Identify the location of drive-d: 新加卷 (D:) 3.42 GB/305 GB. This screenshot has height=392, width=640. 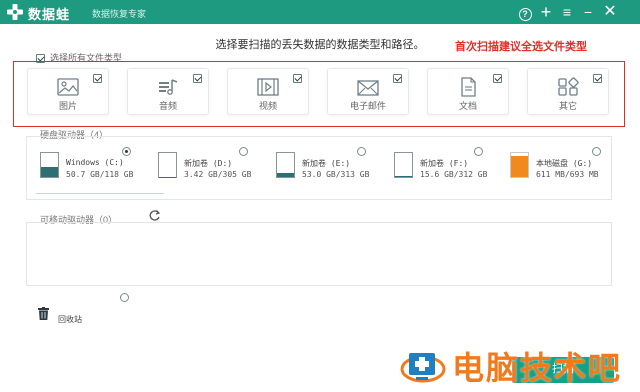
(208, 169).